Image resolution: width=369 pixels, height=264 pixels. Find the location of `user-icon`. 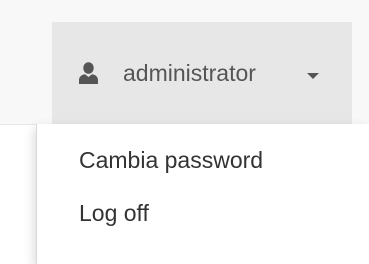

user-icon is located at coordinates (88, 73).